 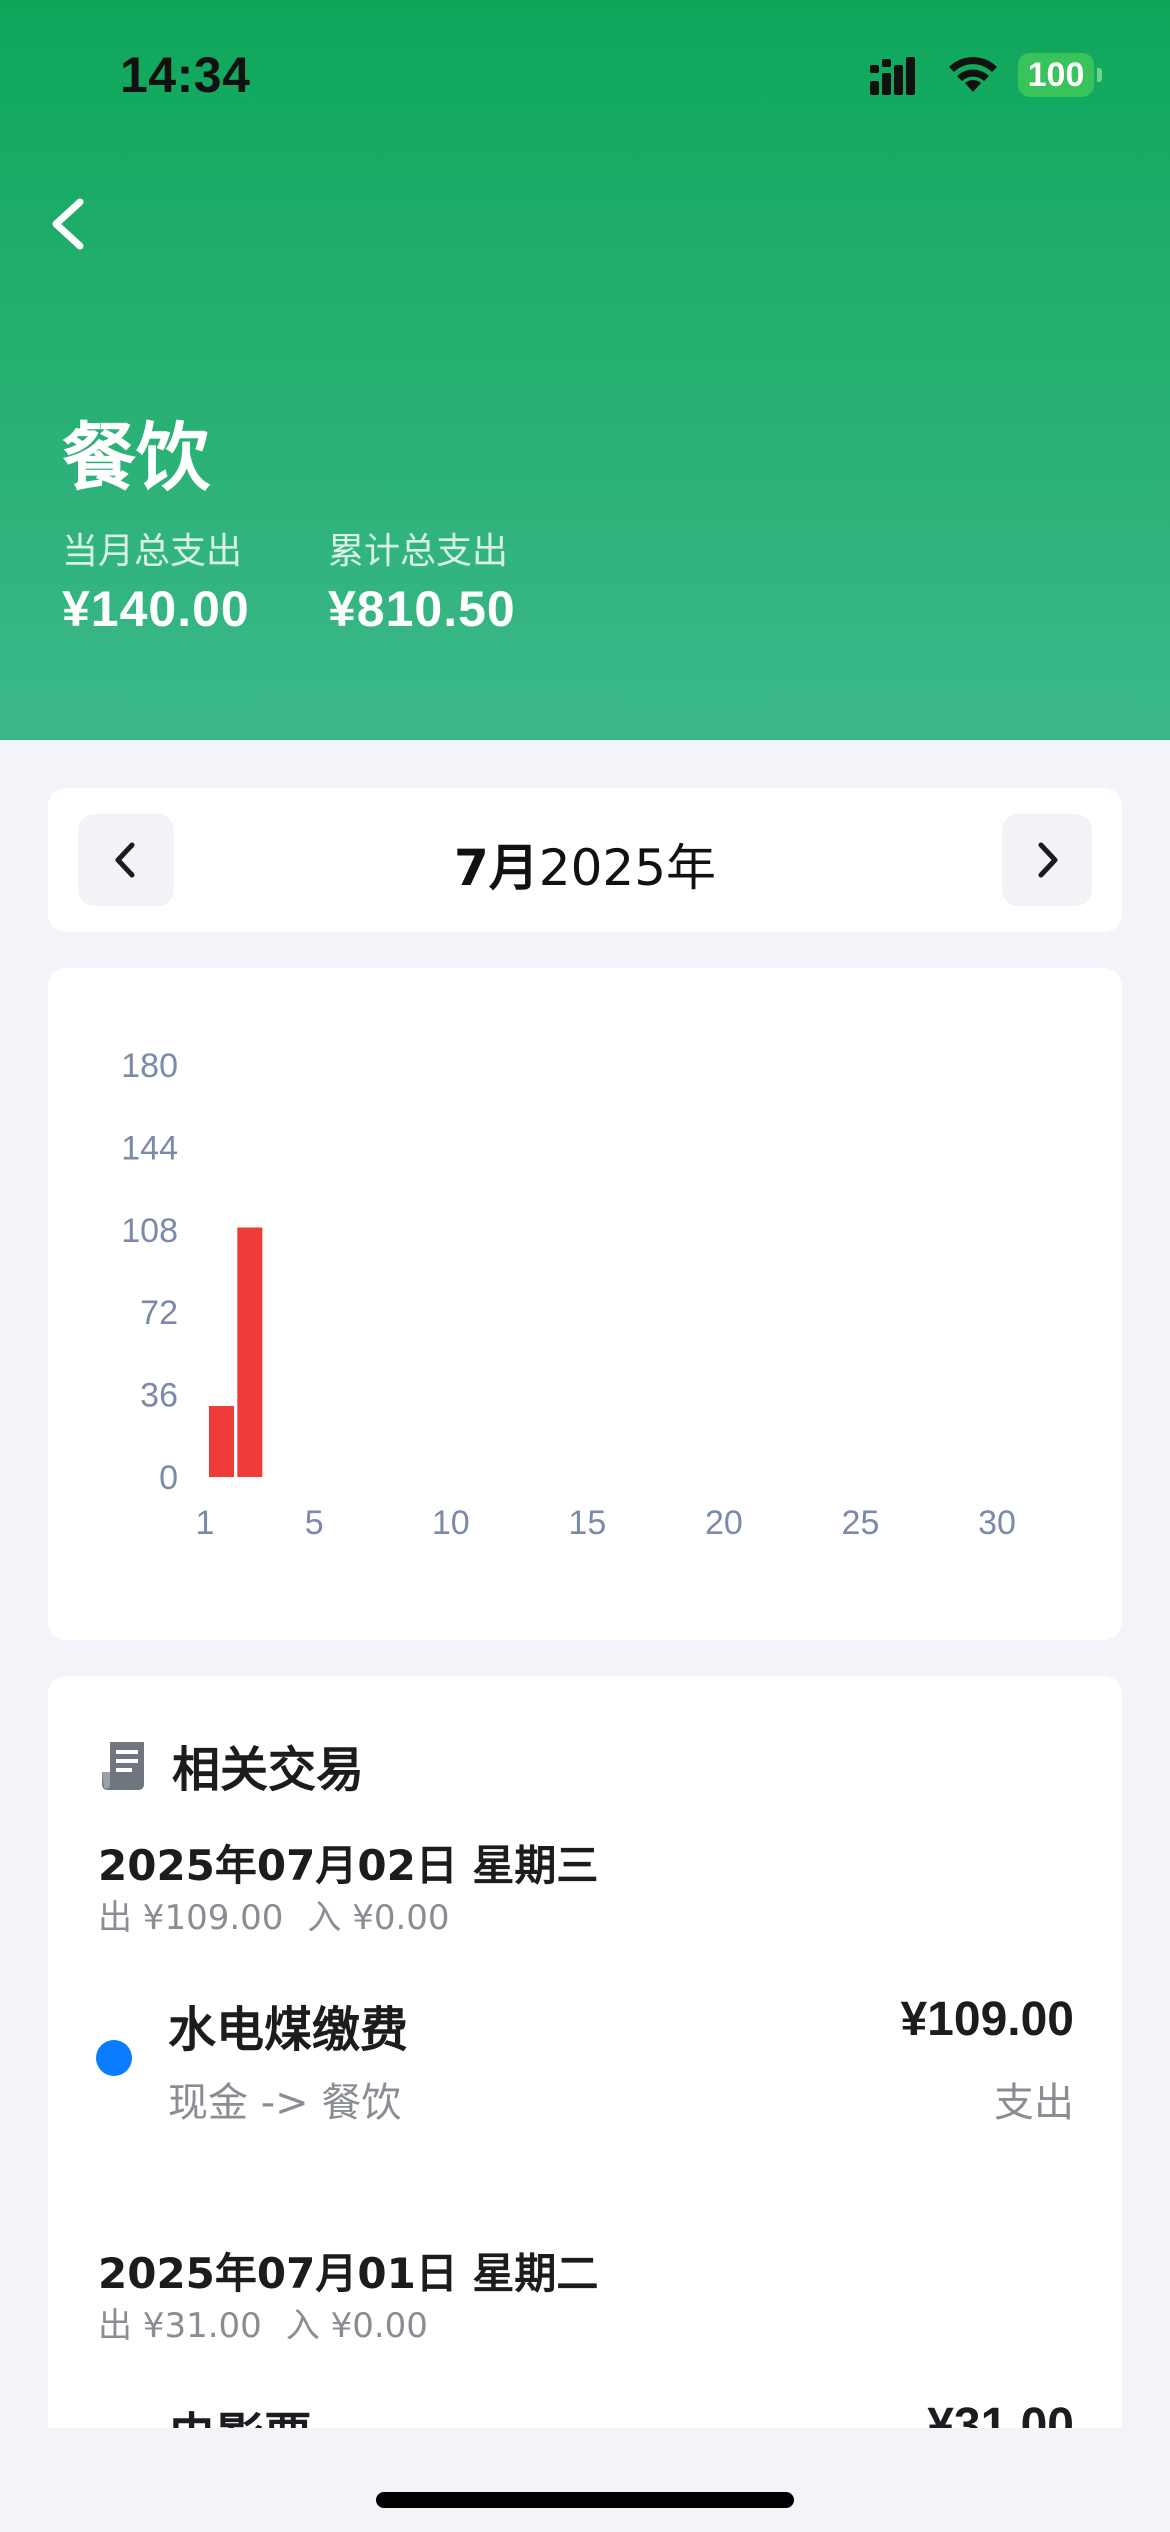 What do you see at coordinates (136, 458) in the screenshot?
I see `page-title: 餐饮` at bounding box center [136, 458].